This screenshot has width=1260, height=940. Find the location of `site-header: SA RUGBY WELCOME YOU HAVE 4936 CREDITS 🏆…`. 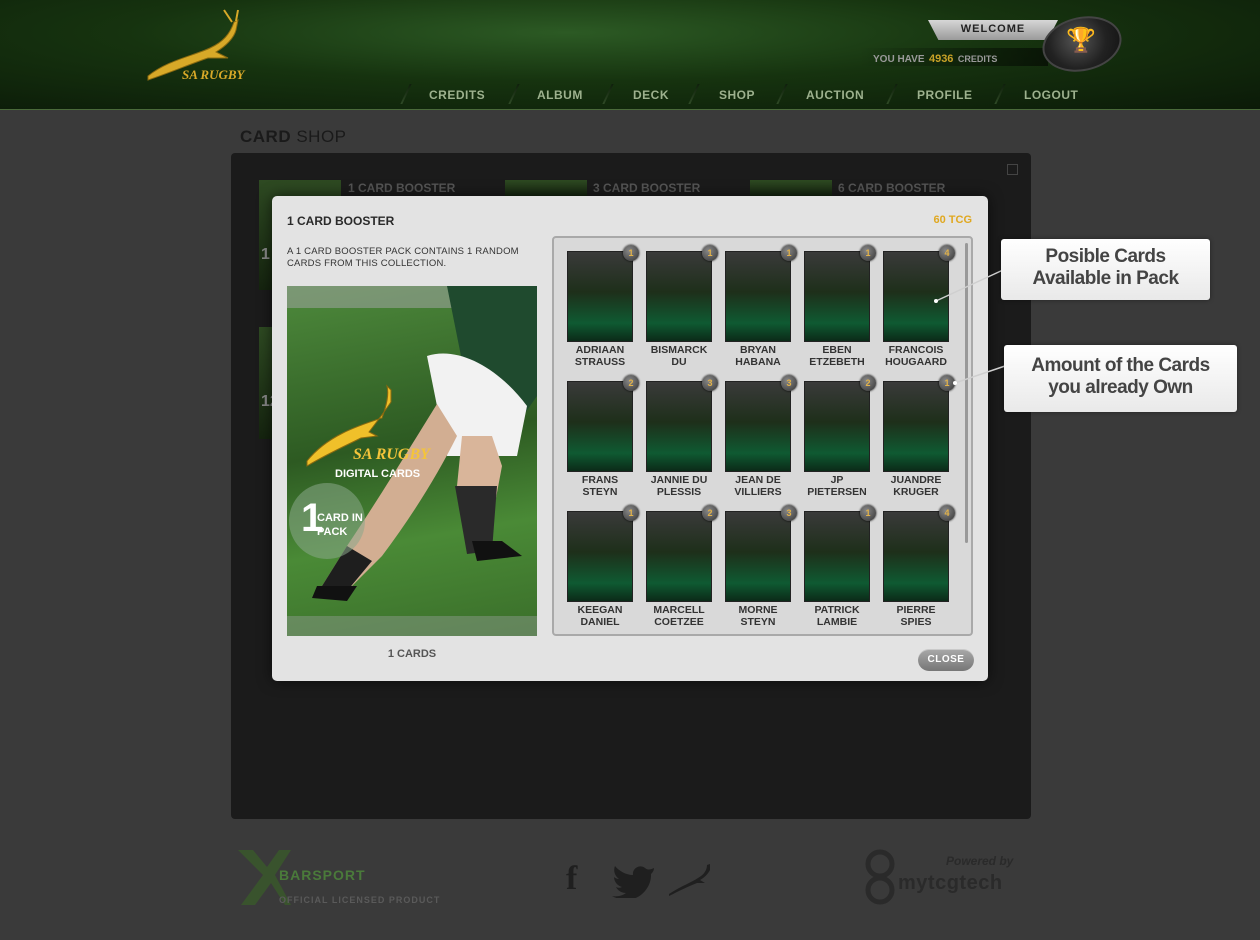

site-header: SA RUGBY WELCOME YOU HAVE 4936 CREDITS 🏆… is located at coordinates (630, 55).